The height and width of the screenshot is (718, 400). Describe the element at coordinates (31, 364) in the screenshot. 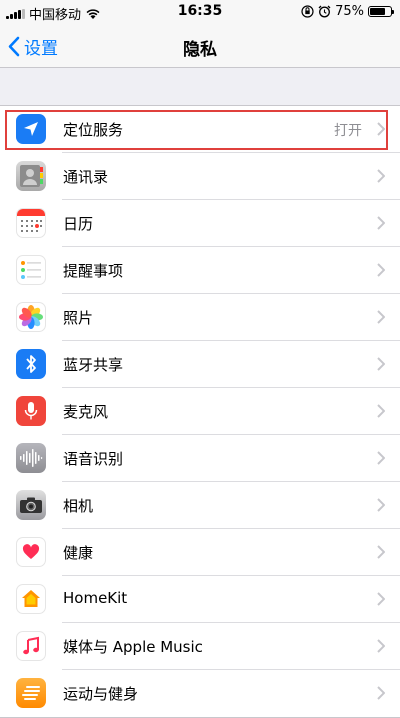

I see `bluetooth-icon` at that location.